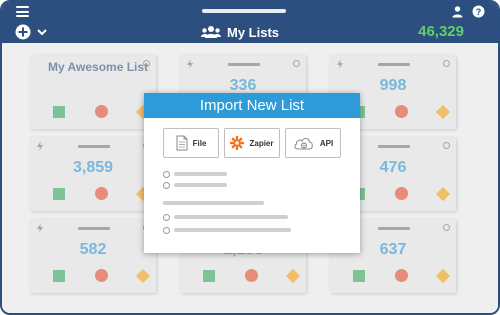  I want to click on help-icon: ?, so click(478, 11).